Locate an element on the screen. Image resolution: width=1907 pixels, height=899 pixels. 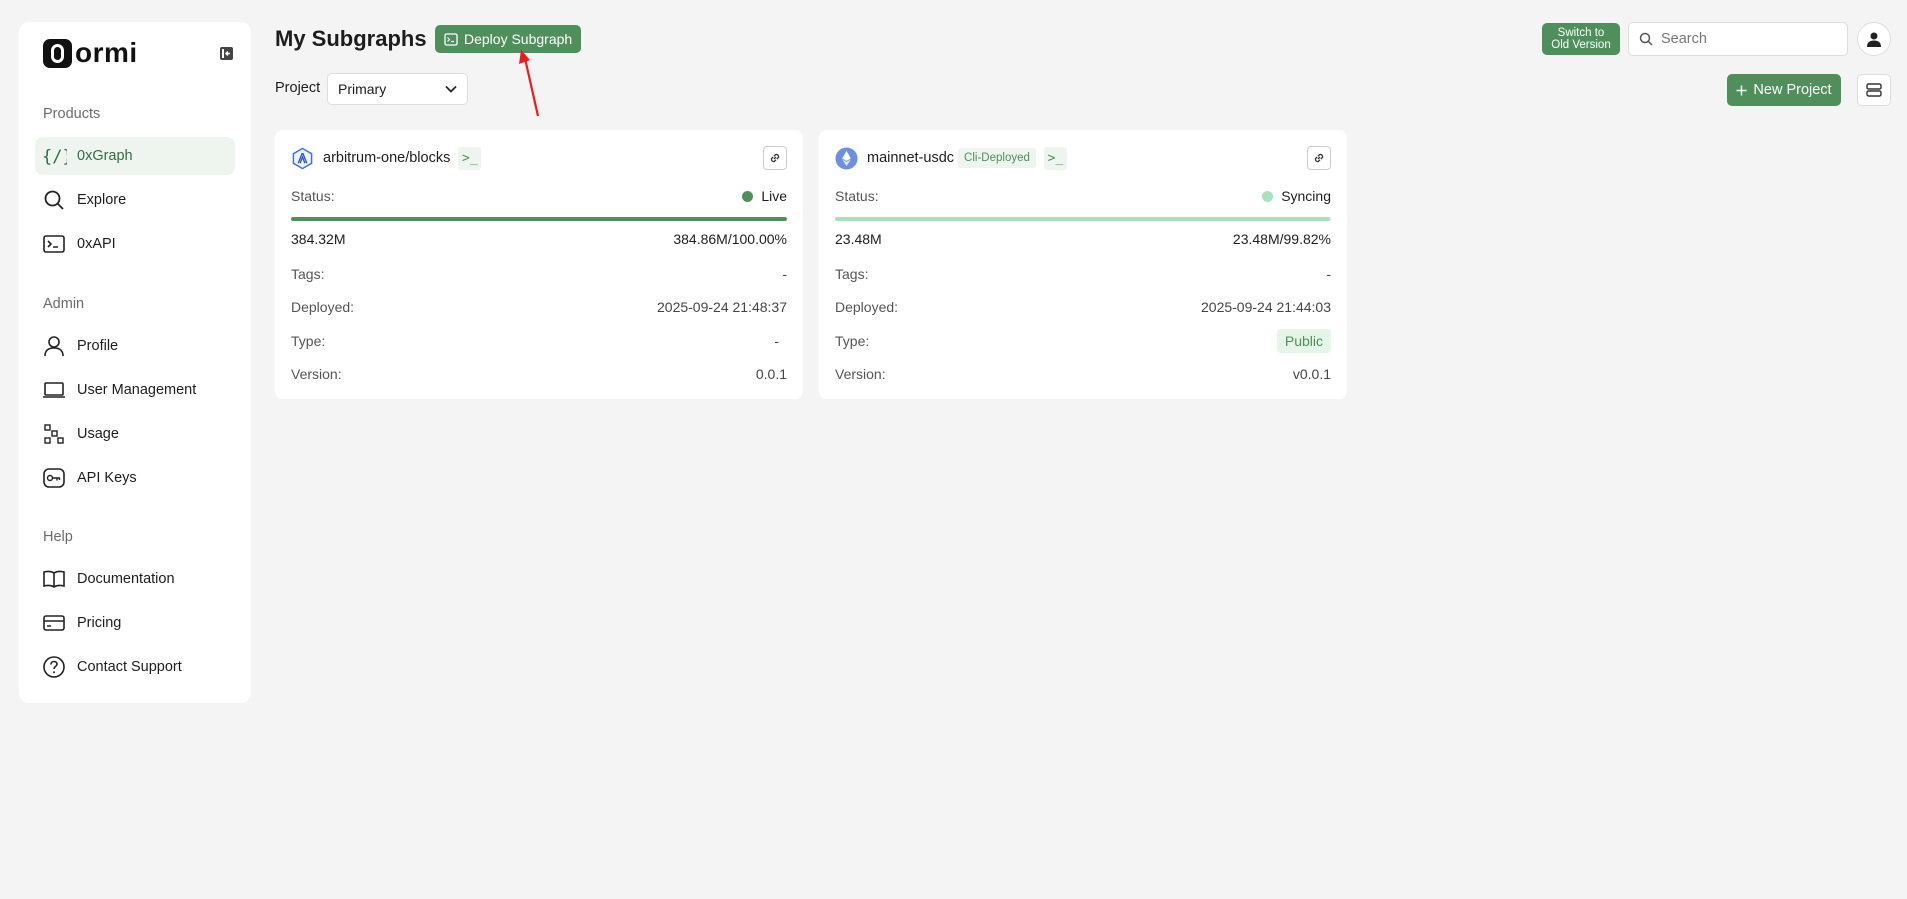
status-row: Status: Live is located at coordinates (539, 196).